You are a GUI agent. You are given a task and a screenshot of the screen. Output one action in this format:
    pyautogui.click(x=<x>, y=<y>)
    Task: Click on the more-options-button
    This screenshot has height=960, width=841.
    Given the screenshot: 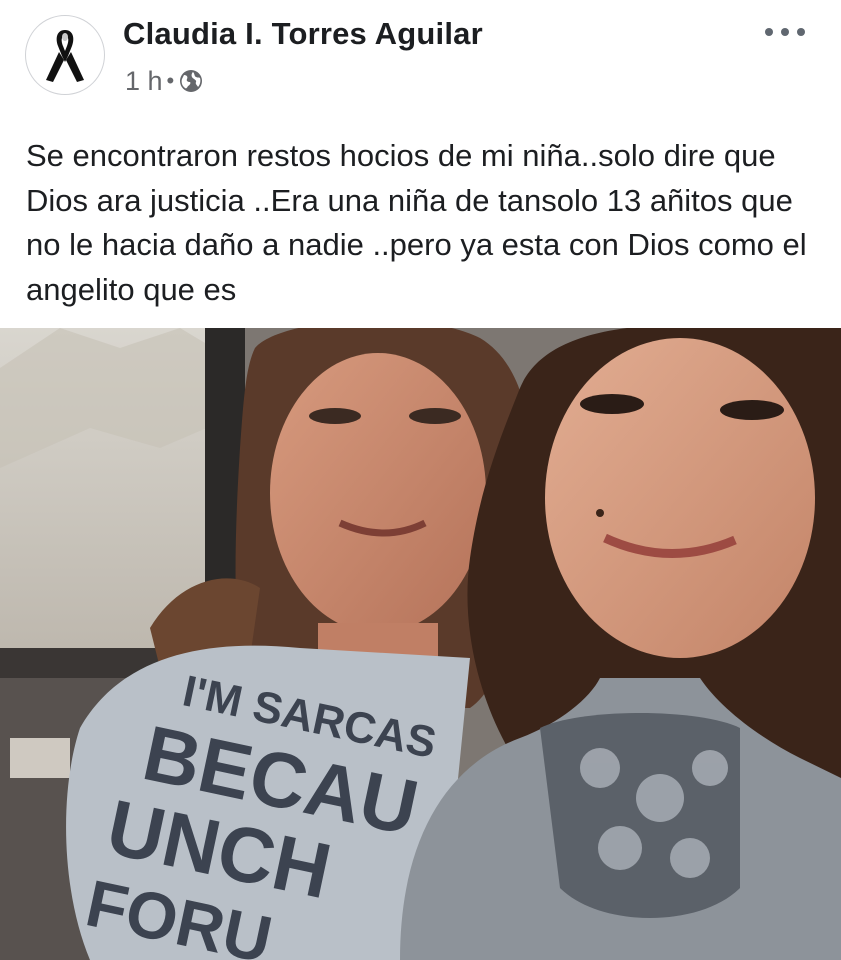 What is the action you would take?
    pyautogui.click(x=785, y=32)
    